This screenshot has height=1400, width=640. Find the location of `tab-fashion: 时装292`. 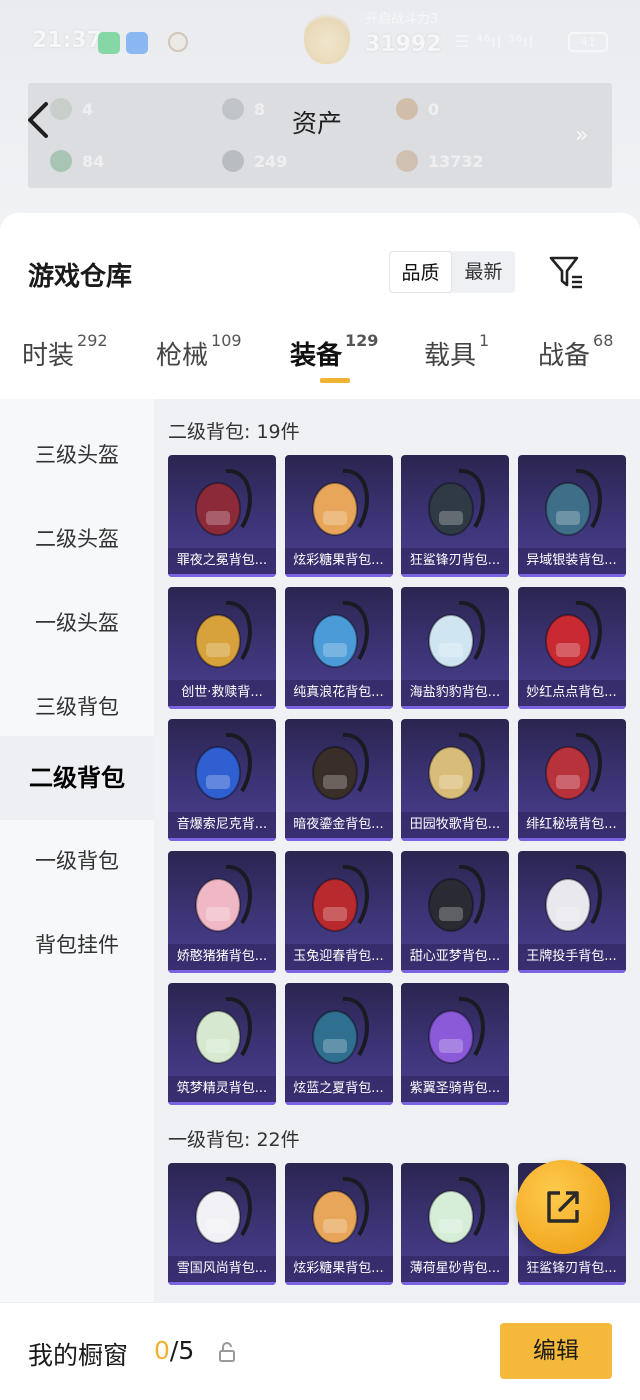

tab-fashion: 时装292 is located at coordinates (65, 351).